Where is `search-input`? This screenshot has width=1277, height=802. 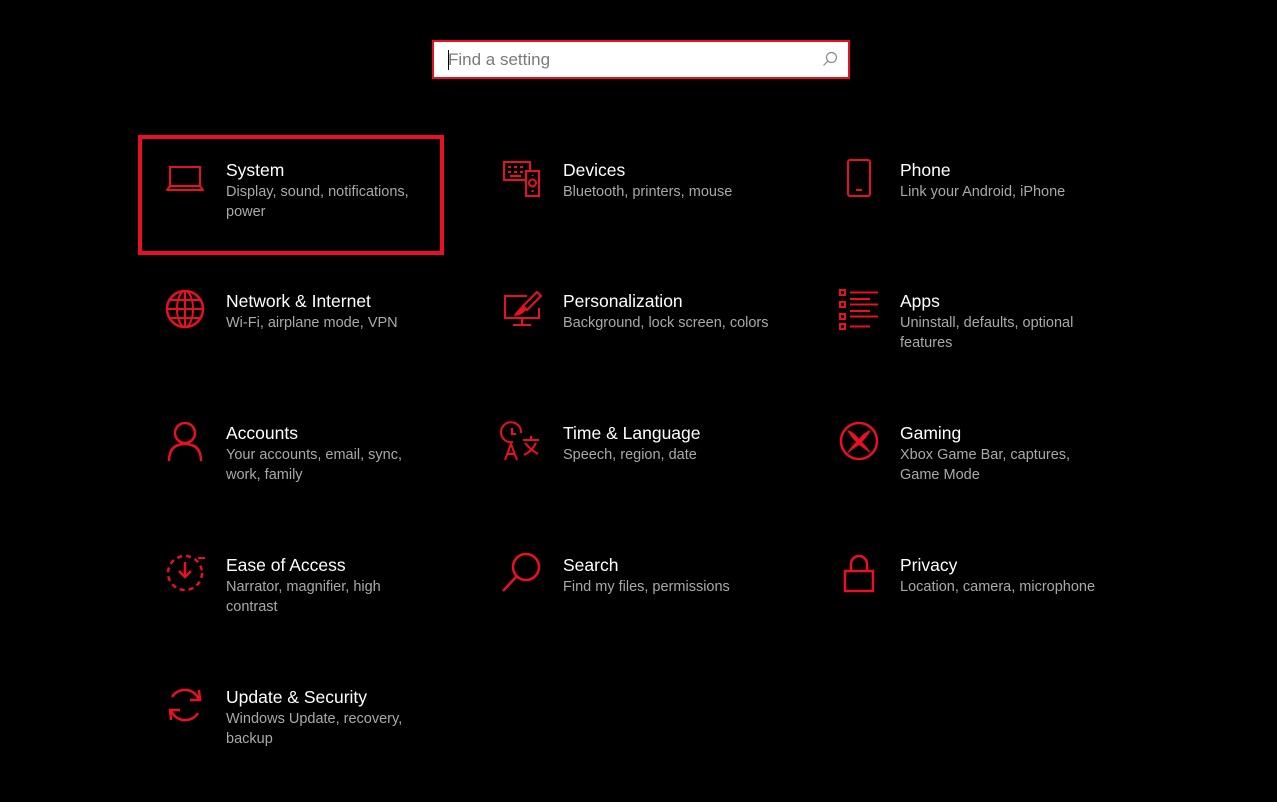
search-input is located at coordinates (631, 59).